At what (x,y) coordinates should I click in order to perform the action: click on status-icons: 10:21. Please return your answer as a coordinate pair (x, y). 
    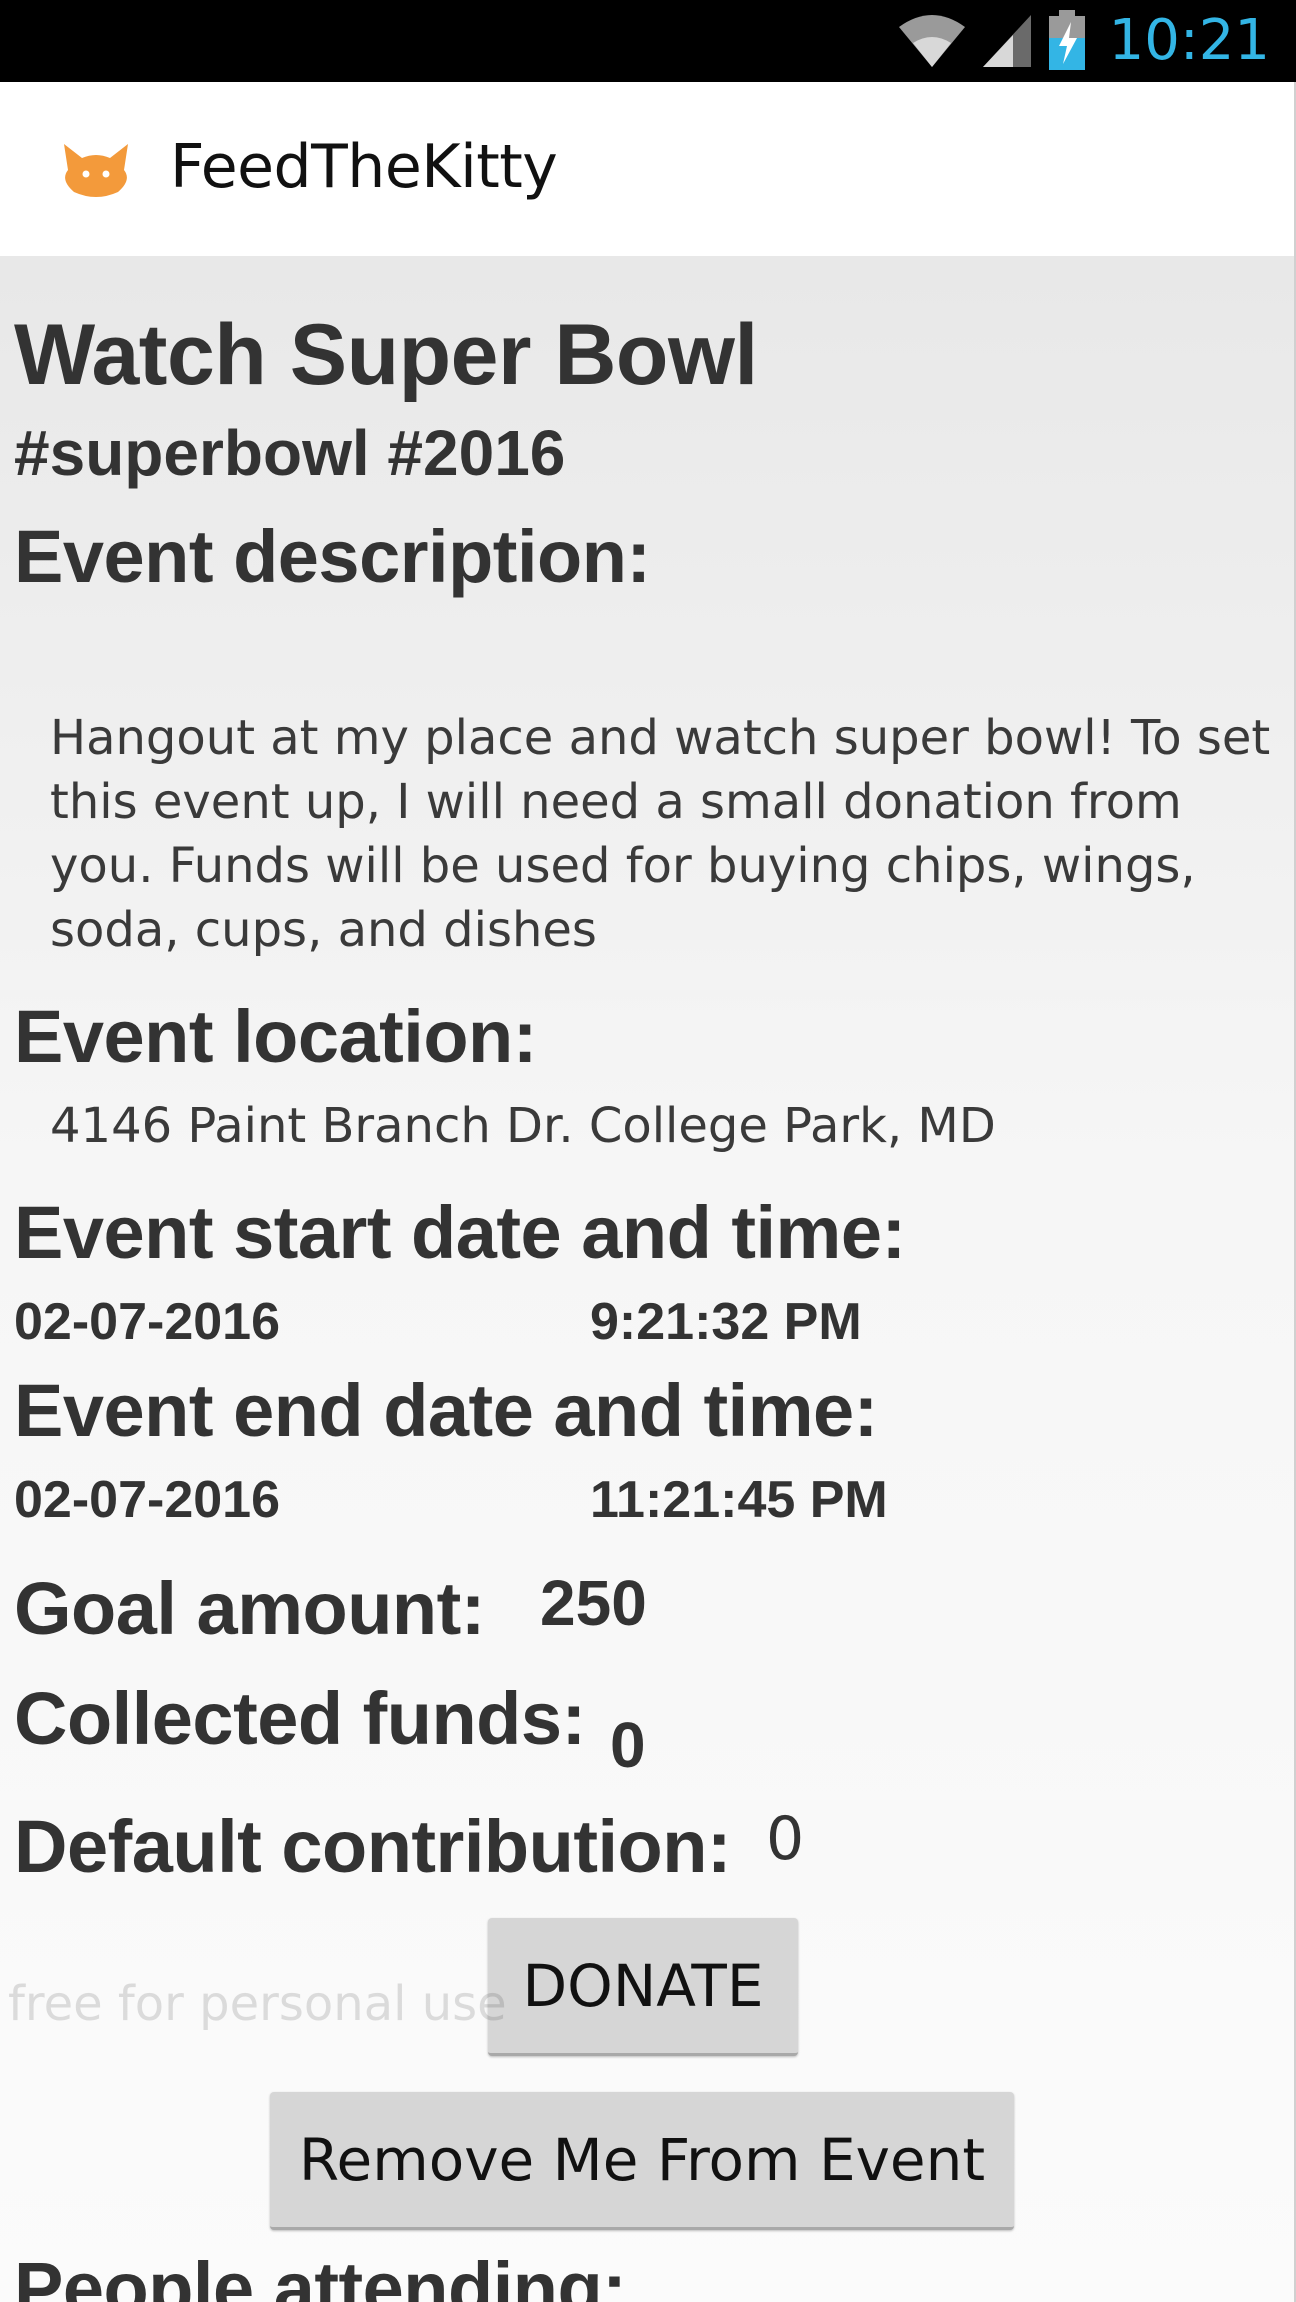
    Looking at the image, I should click on (1083, 41).